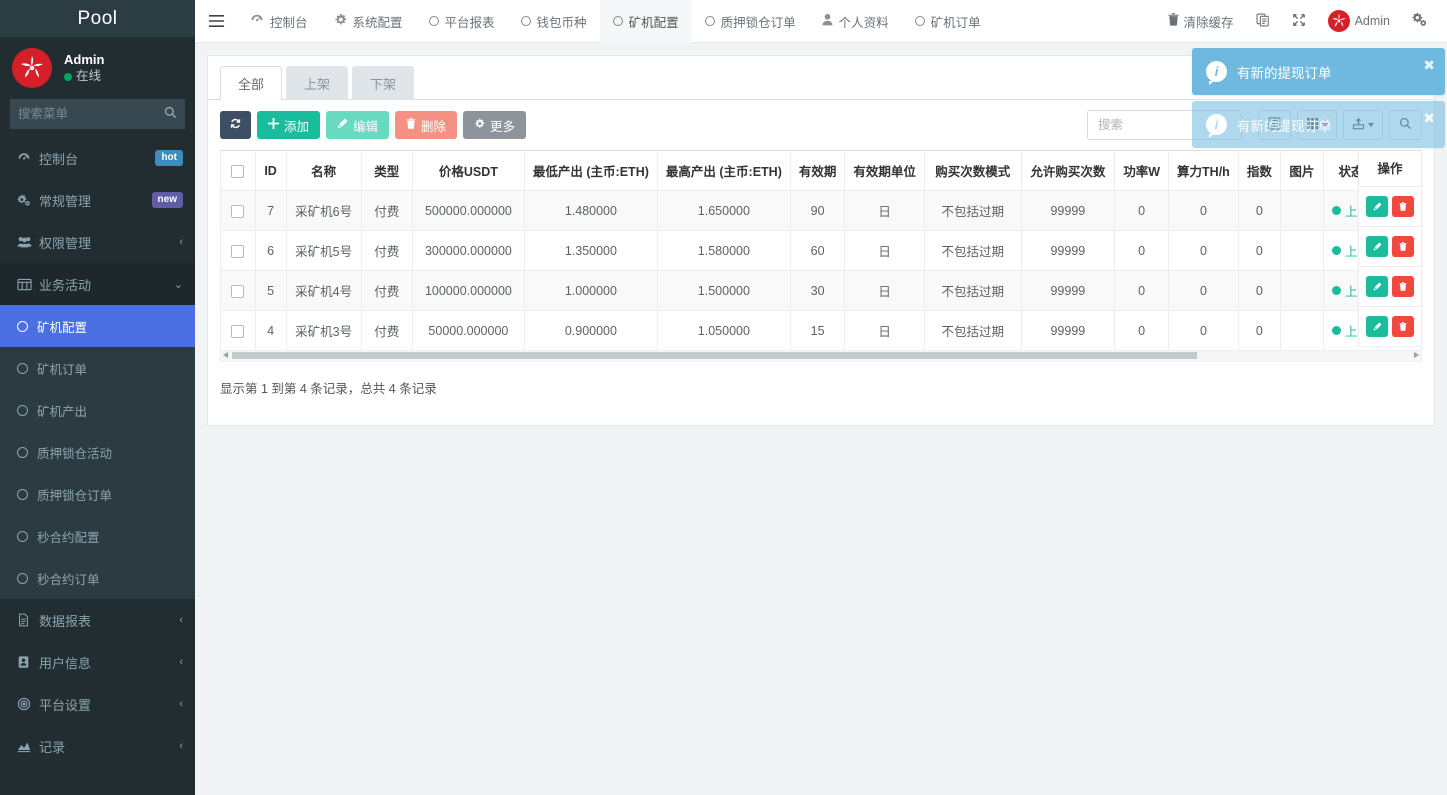 Image resolution: width=1447 pixels, height=795 pixels. What do you see at coordinates (817, 330) in the screenshot?
I see `cell-validity: 15` at bounding box center [817, 330].